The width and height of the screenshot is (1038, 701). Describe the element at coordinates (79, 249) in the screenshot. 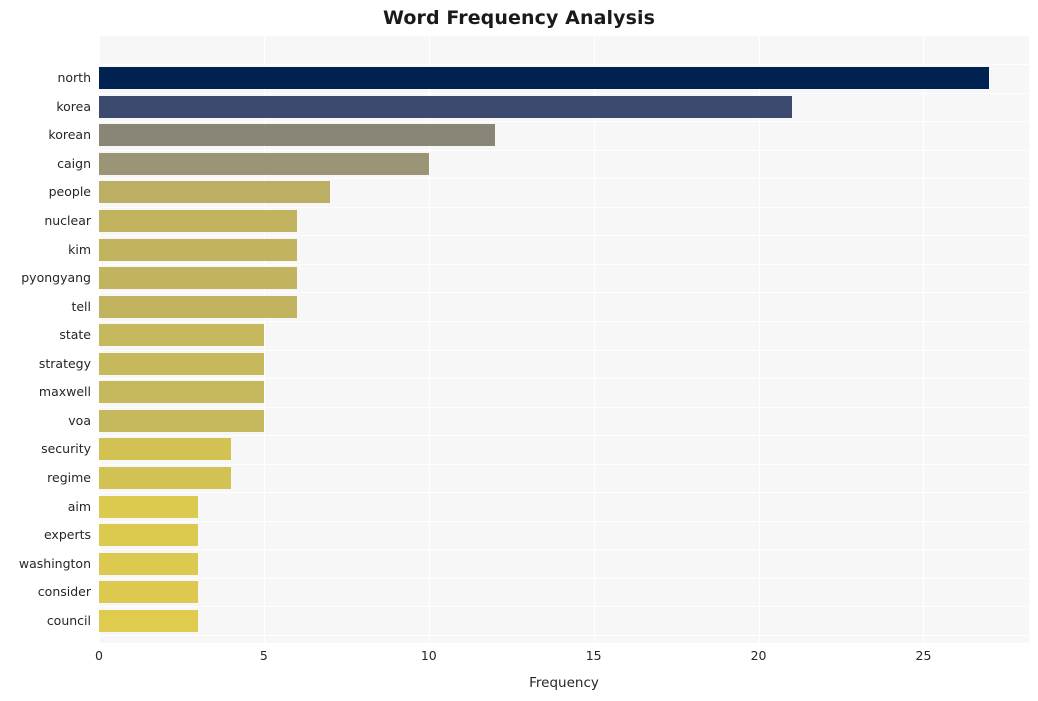

I see `y-axis-tick-label: kim` at that location.